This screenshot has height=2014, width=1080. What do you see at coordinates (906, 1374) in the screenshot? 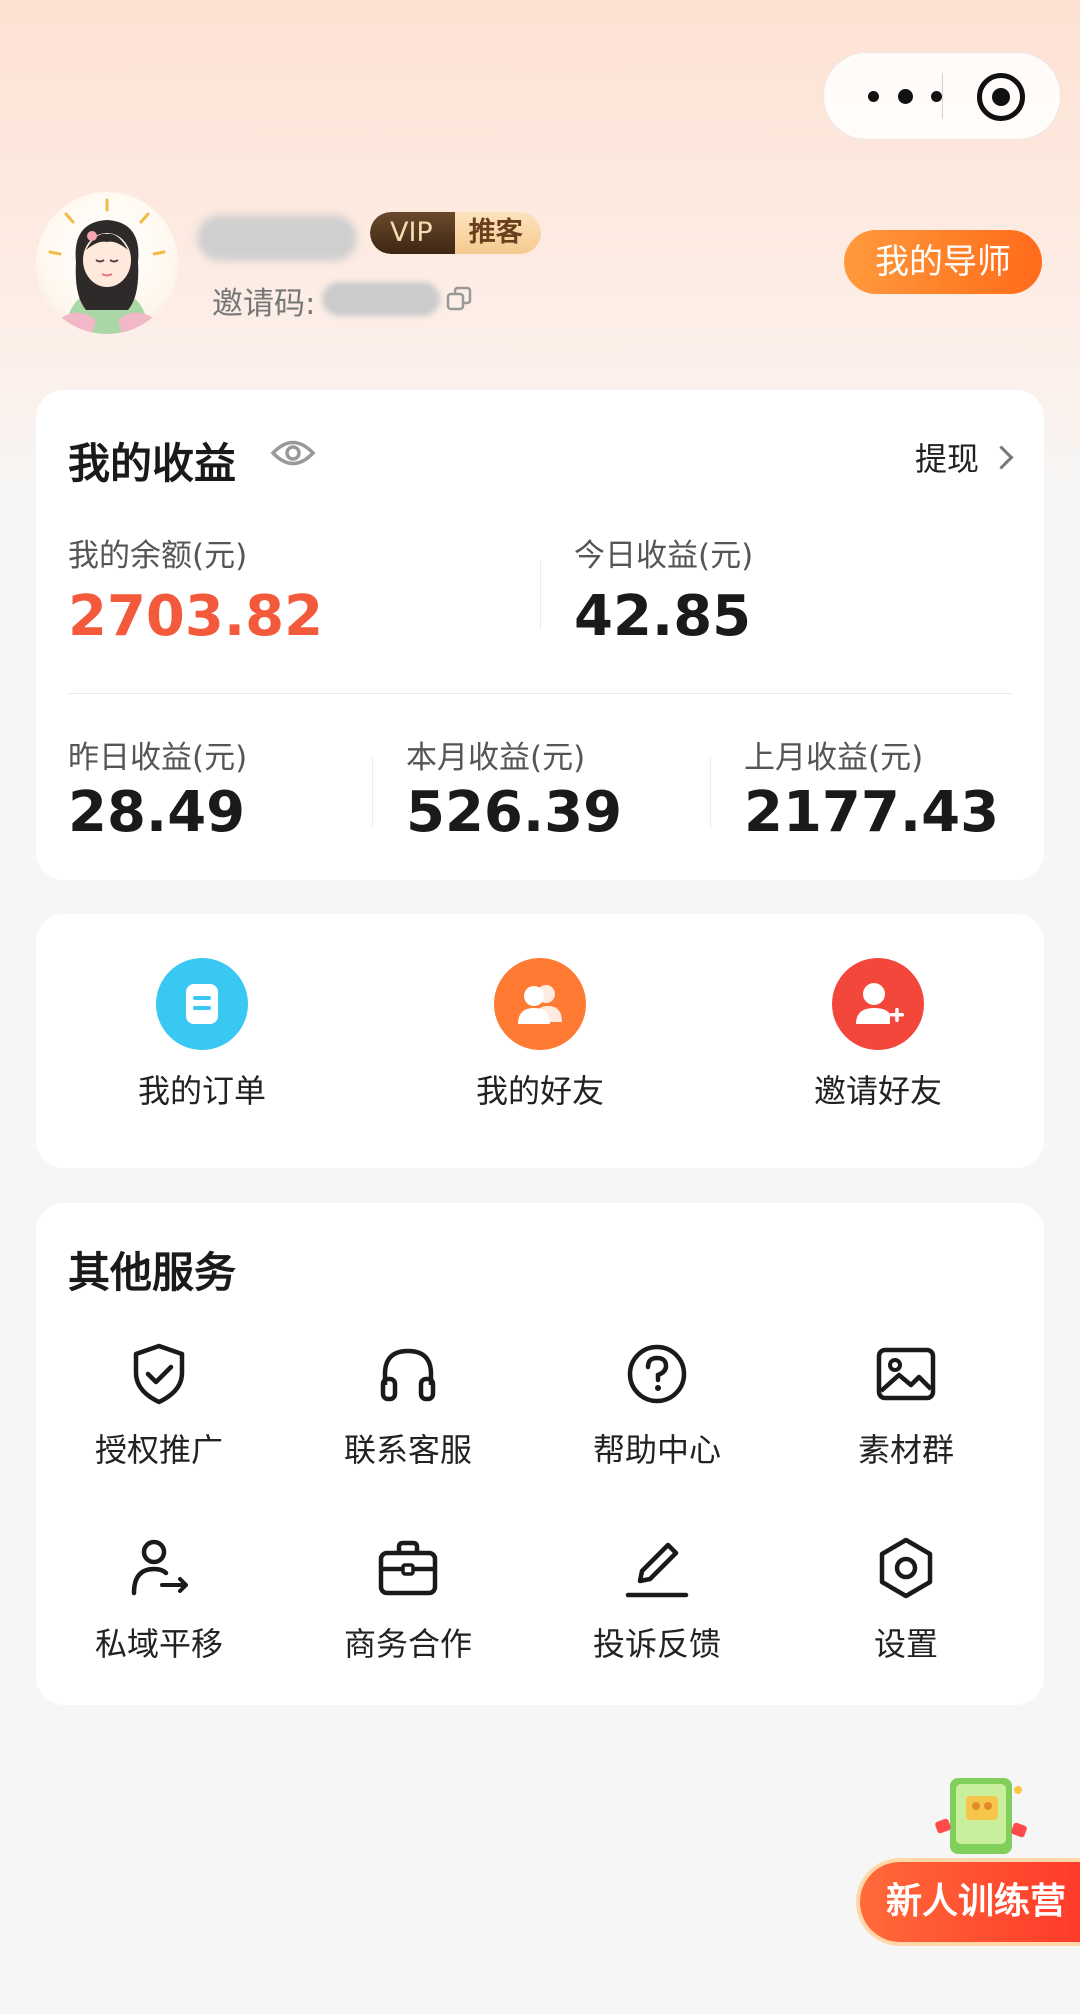
I see `image-icon` at bounding box center [906, 1374].